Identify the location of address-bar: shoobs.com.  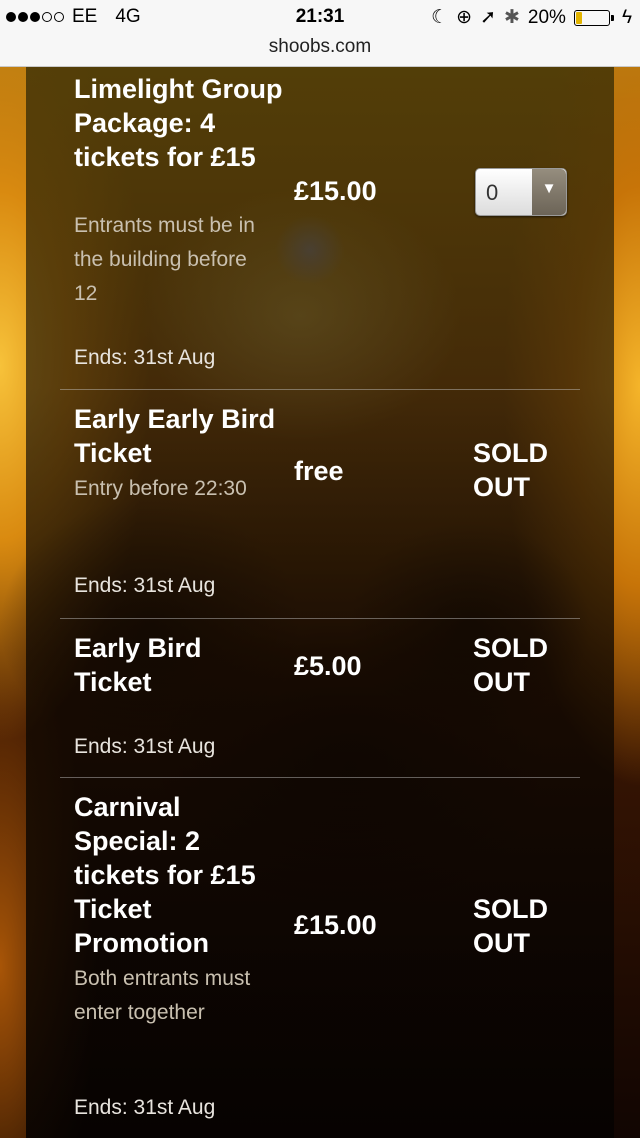
(320, 47).